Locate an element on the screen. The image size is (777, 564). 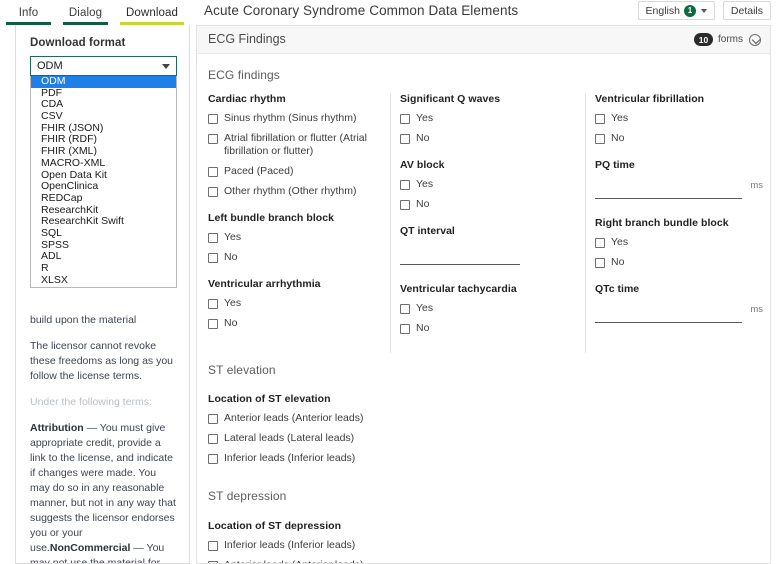
download-format-option: XLSX is located at coordinates (103, 280).